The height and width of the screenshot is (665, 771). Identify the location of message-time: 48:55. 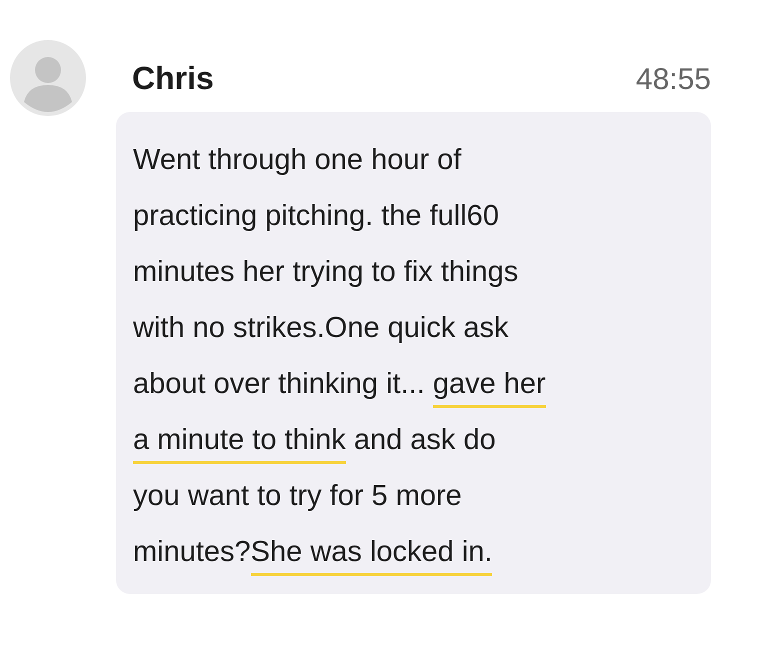
(673, 80).